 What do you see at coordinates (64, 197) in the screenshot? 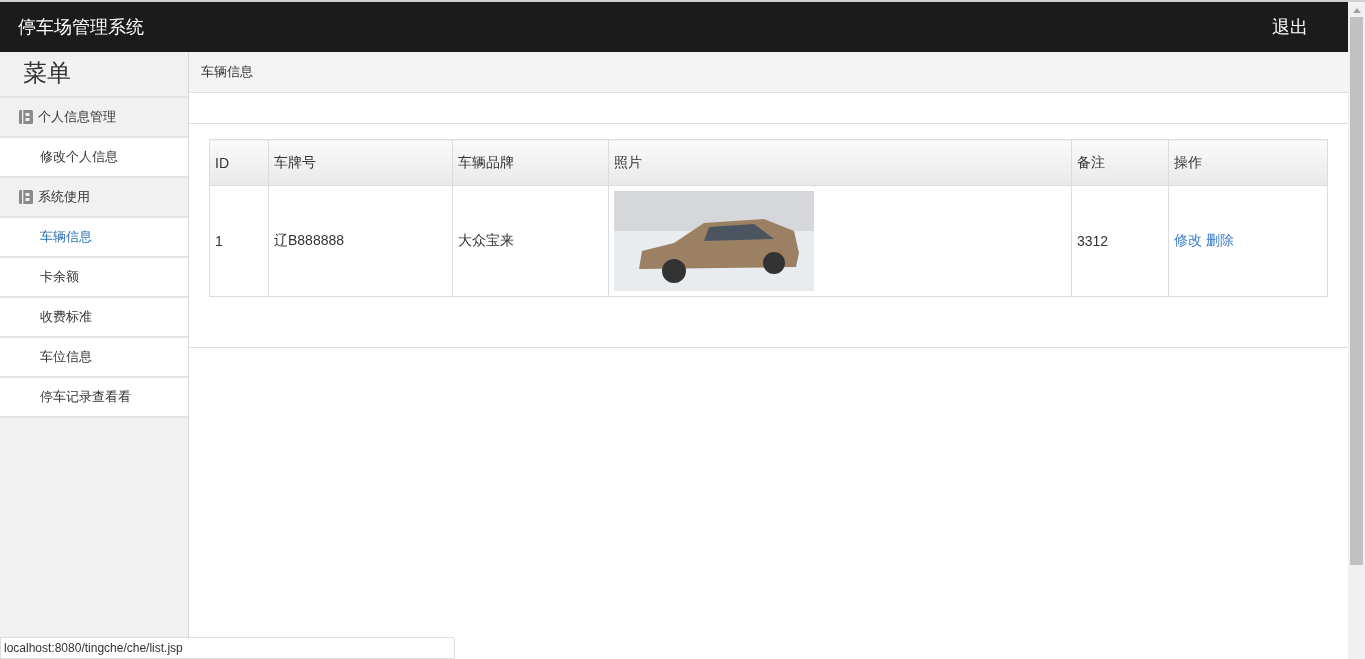
I see `menu-group-label: 系统使用` at bounding box center [64, 197].